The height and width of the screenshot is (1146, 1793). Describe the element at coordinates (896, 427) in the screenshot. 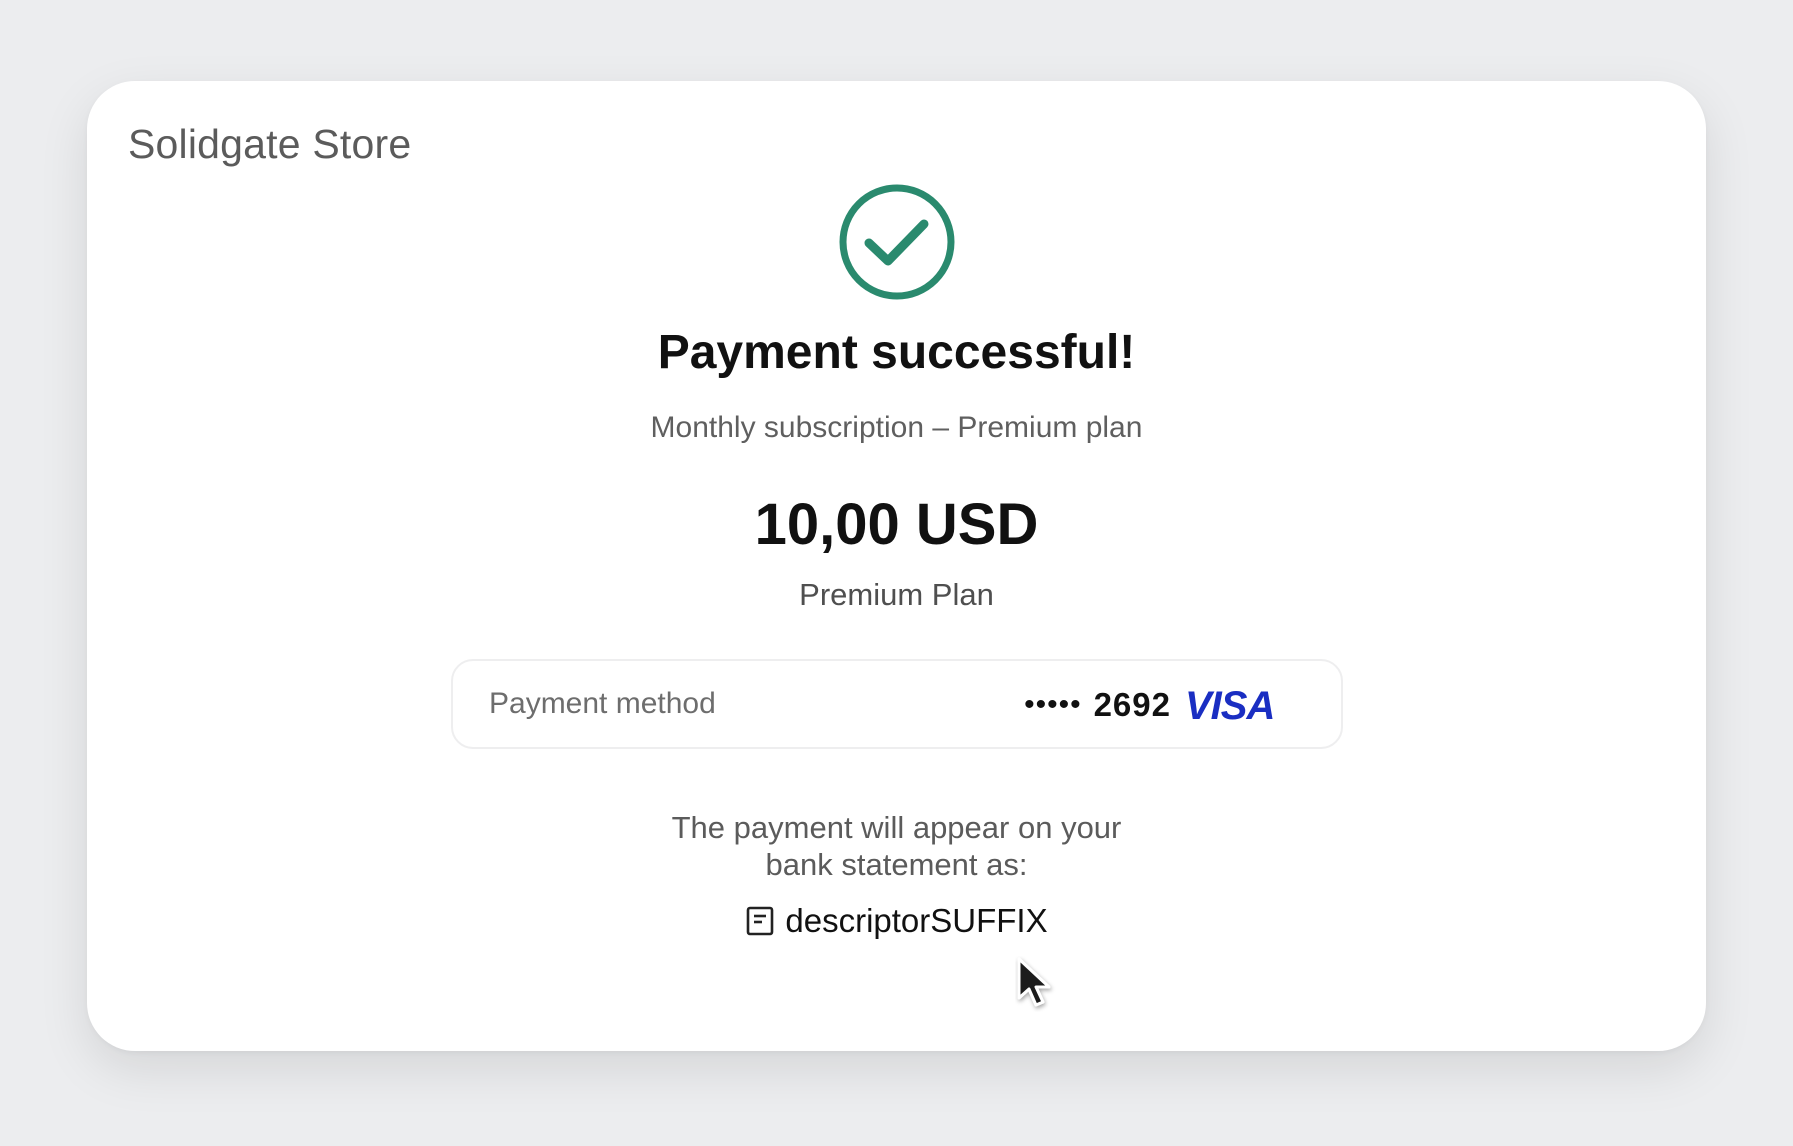

I see `status-subtitle: Monthly subscription – Premium plan` at that location.